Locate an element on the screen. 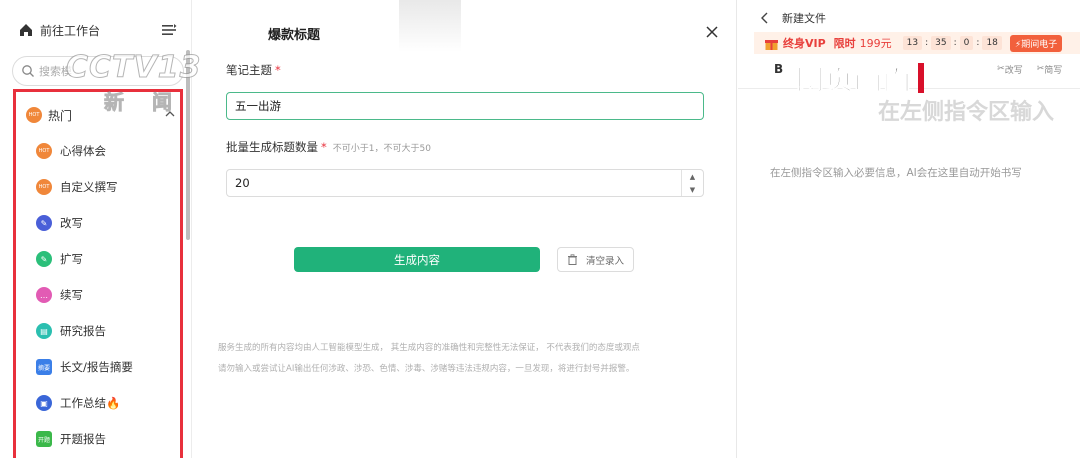 The width and height of the screenshot is (1080, 458). sidebar-item-label: 改写 is located at coordinates (71, 223).